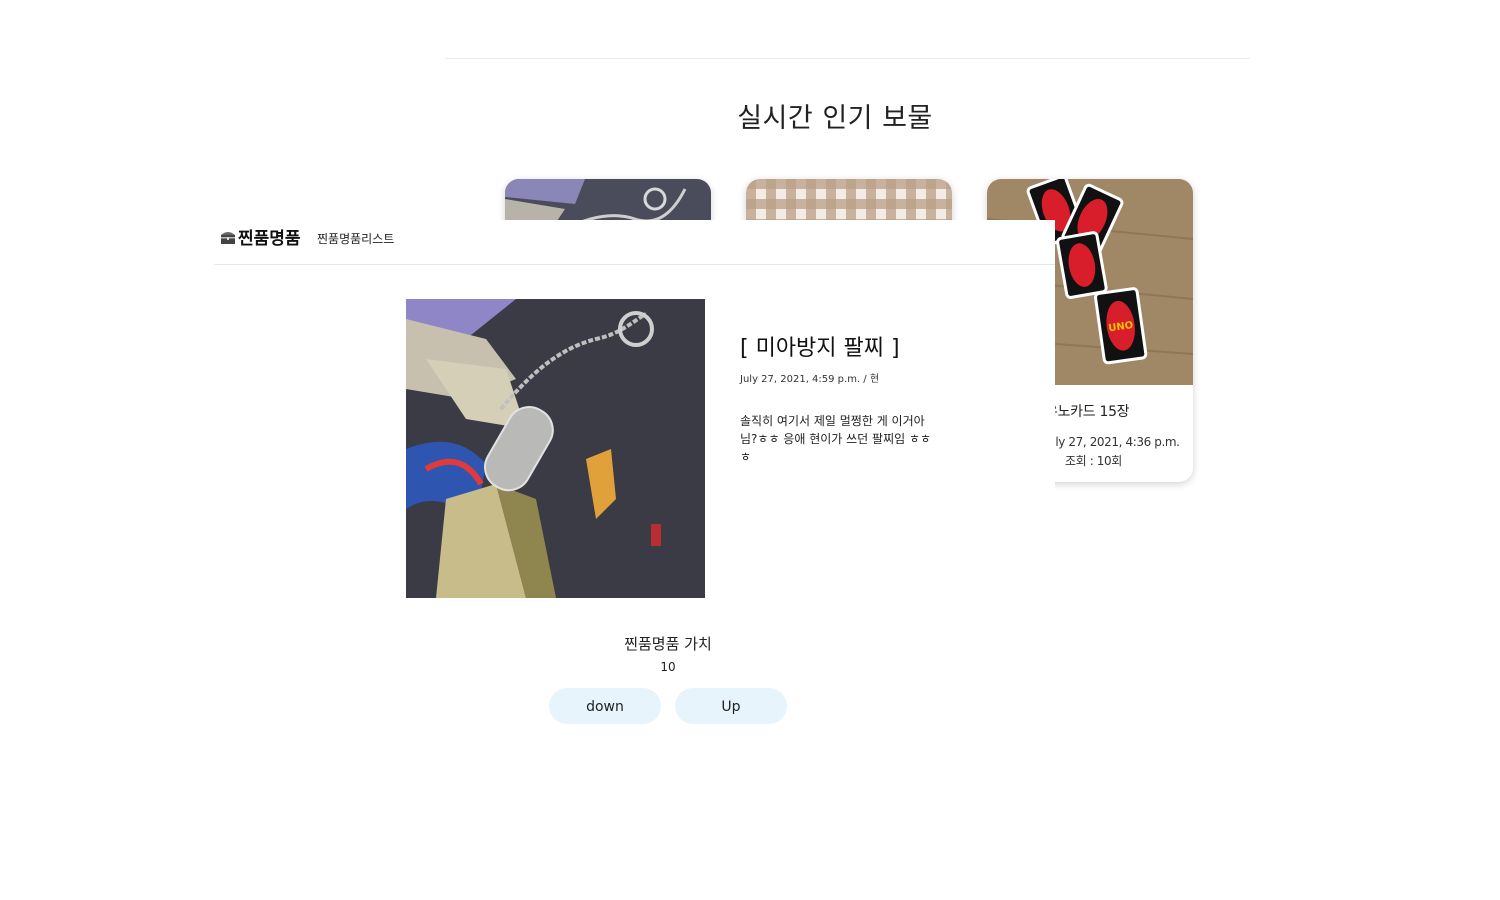  I want to click on card-title: 우노카드 15장, so click(1087, 412).